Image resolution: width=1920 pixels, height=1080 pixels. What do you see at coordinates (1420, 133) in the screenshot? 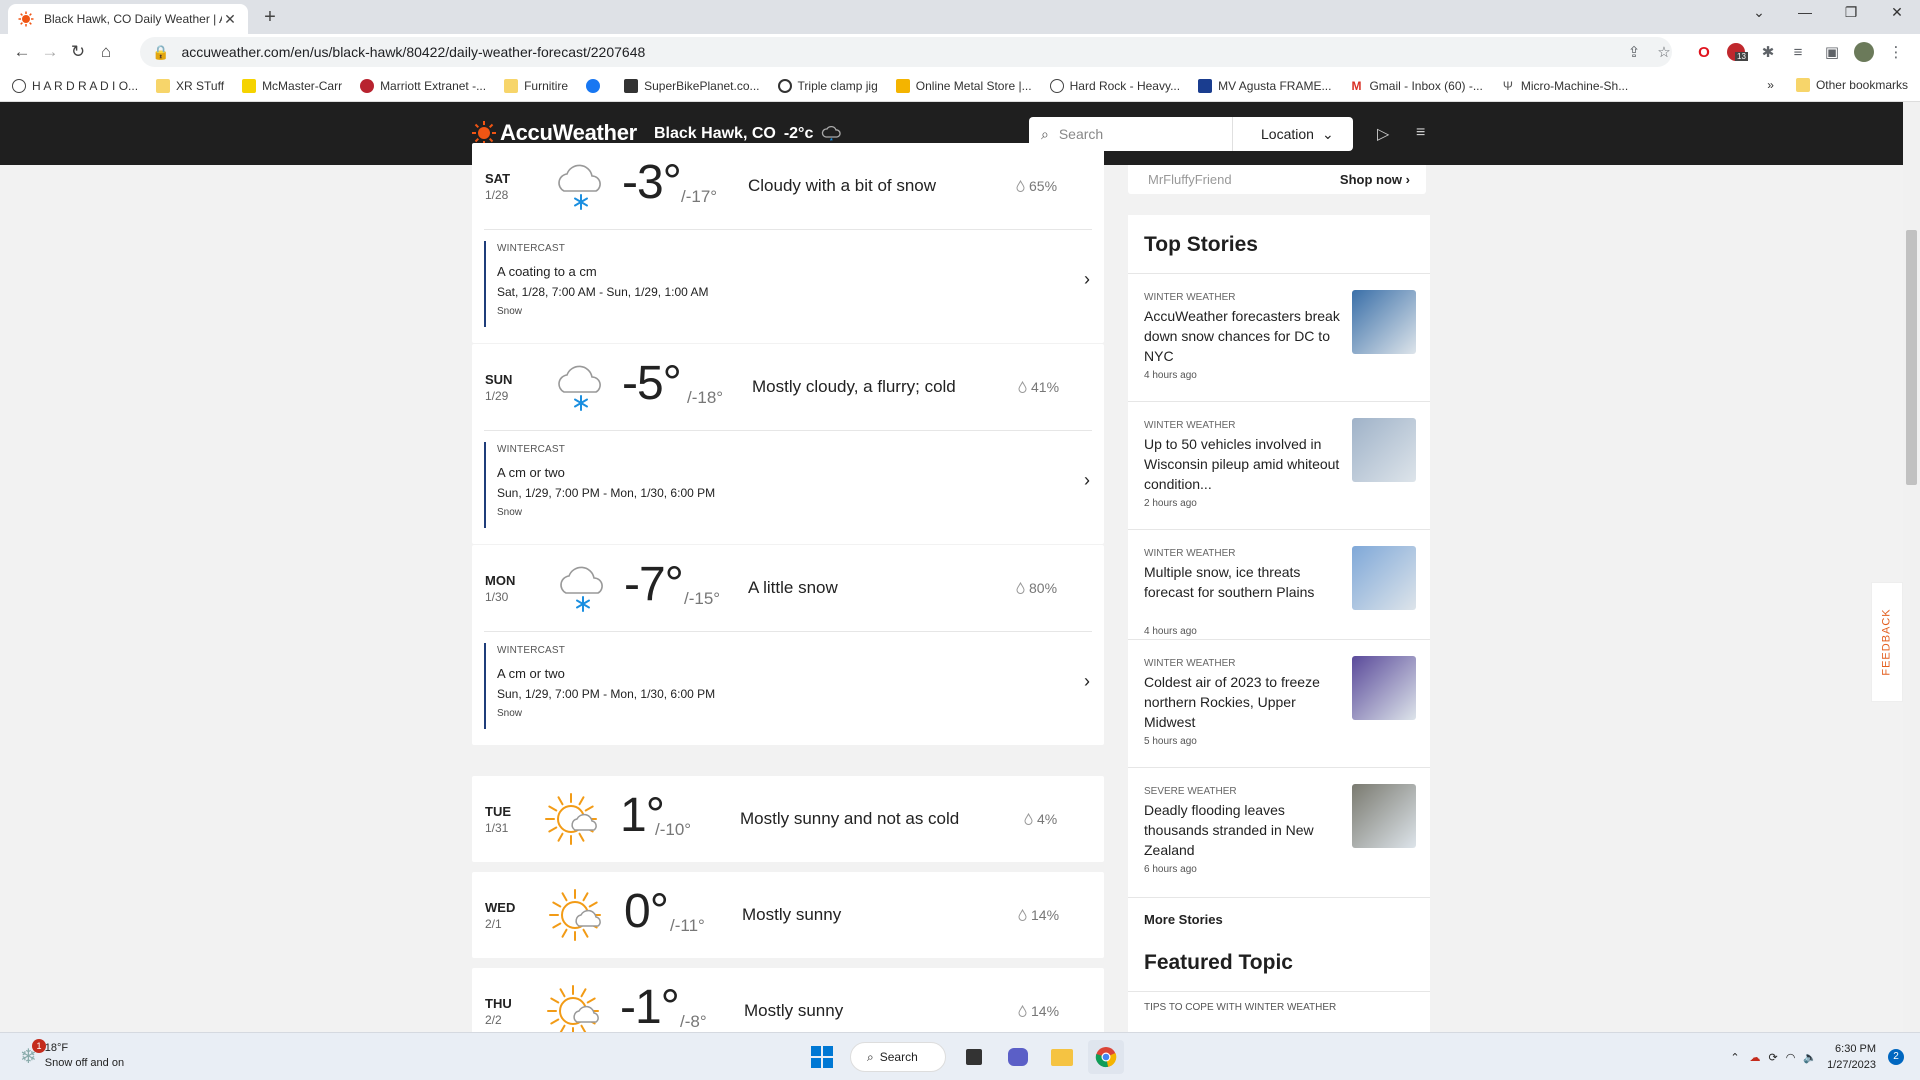
I see `hamburger-menu-icon: ≡` at bounding box center [1420, 133].